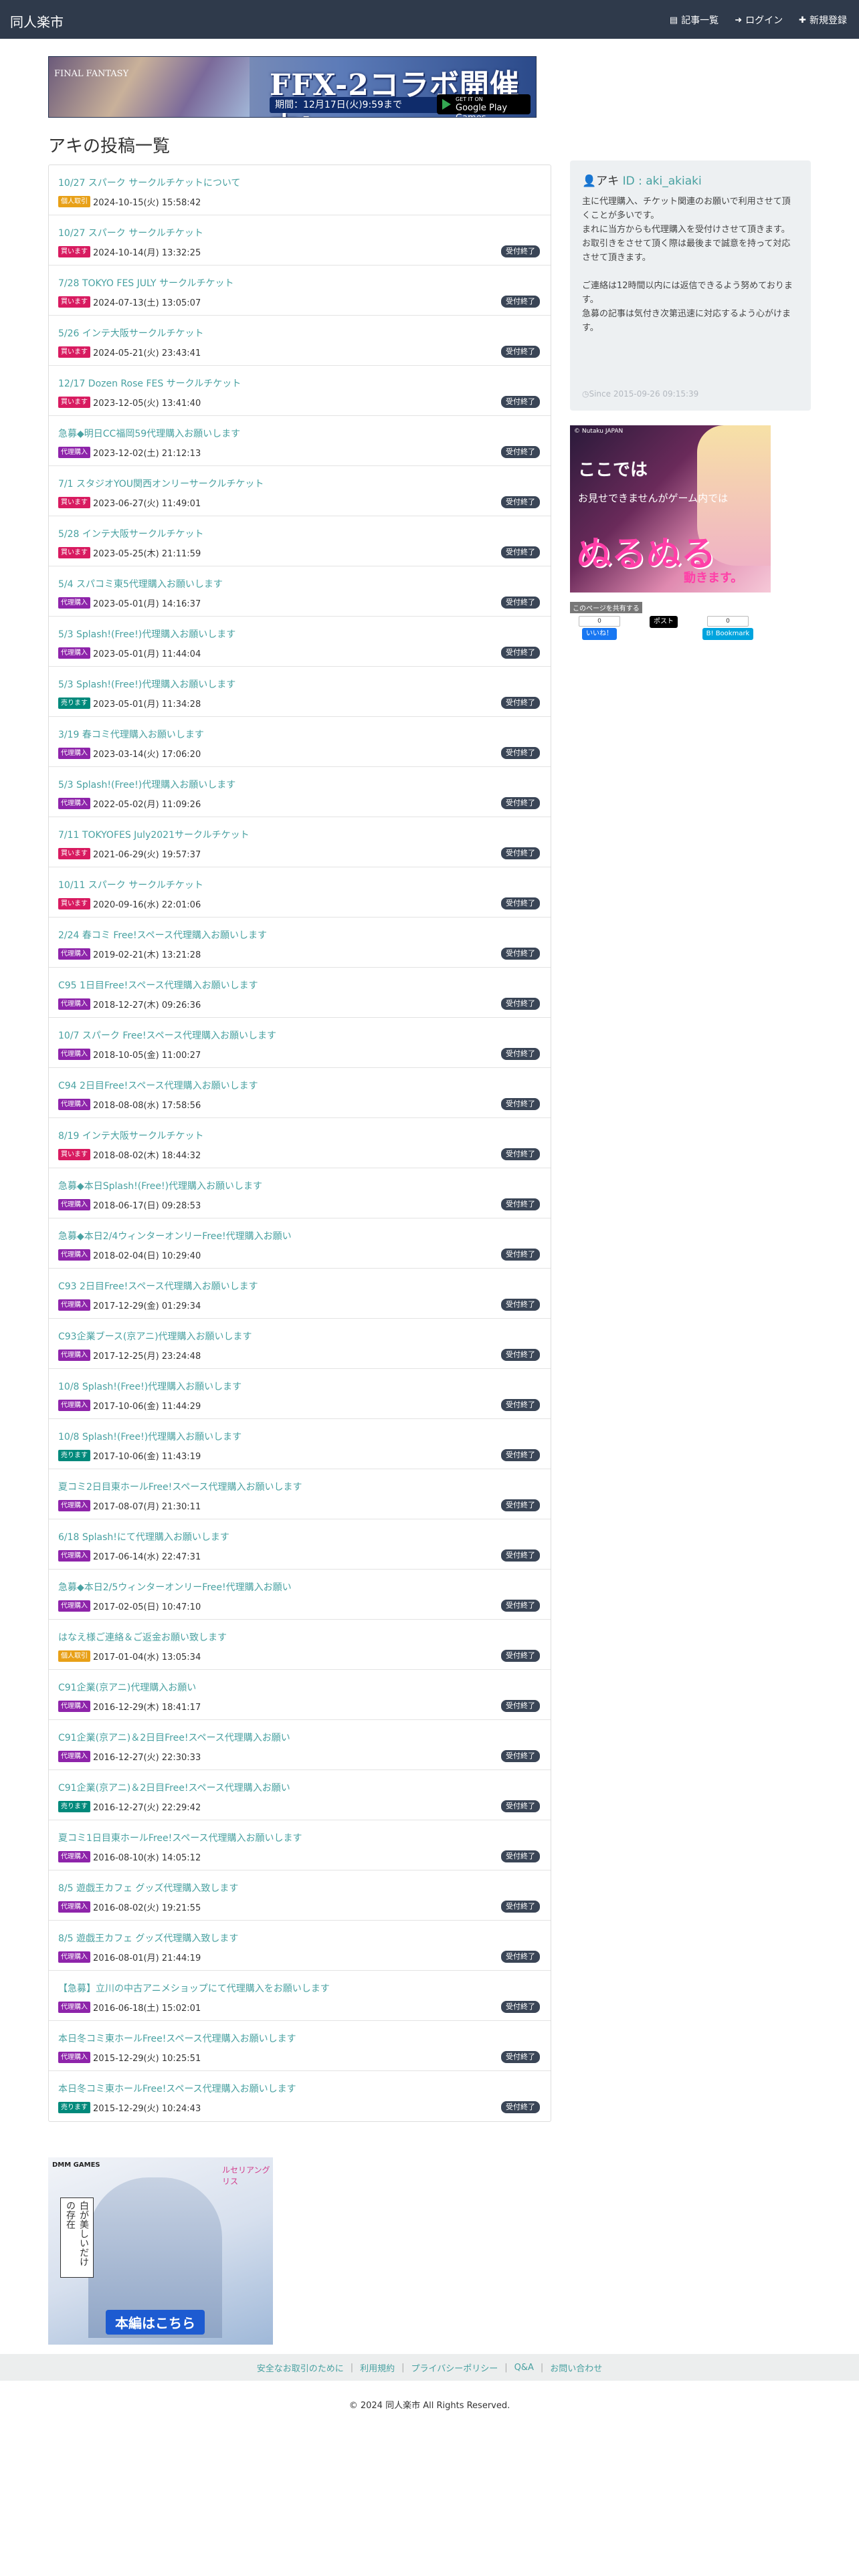 The height and width of the screenshot is (2576, 859). What do you see at coordinates (149, 87) in the screenshot?
I see `banner-artwork` at bounding box center [149, 87].